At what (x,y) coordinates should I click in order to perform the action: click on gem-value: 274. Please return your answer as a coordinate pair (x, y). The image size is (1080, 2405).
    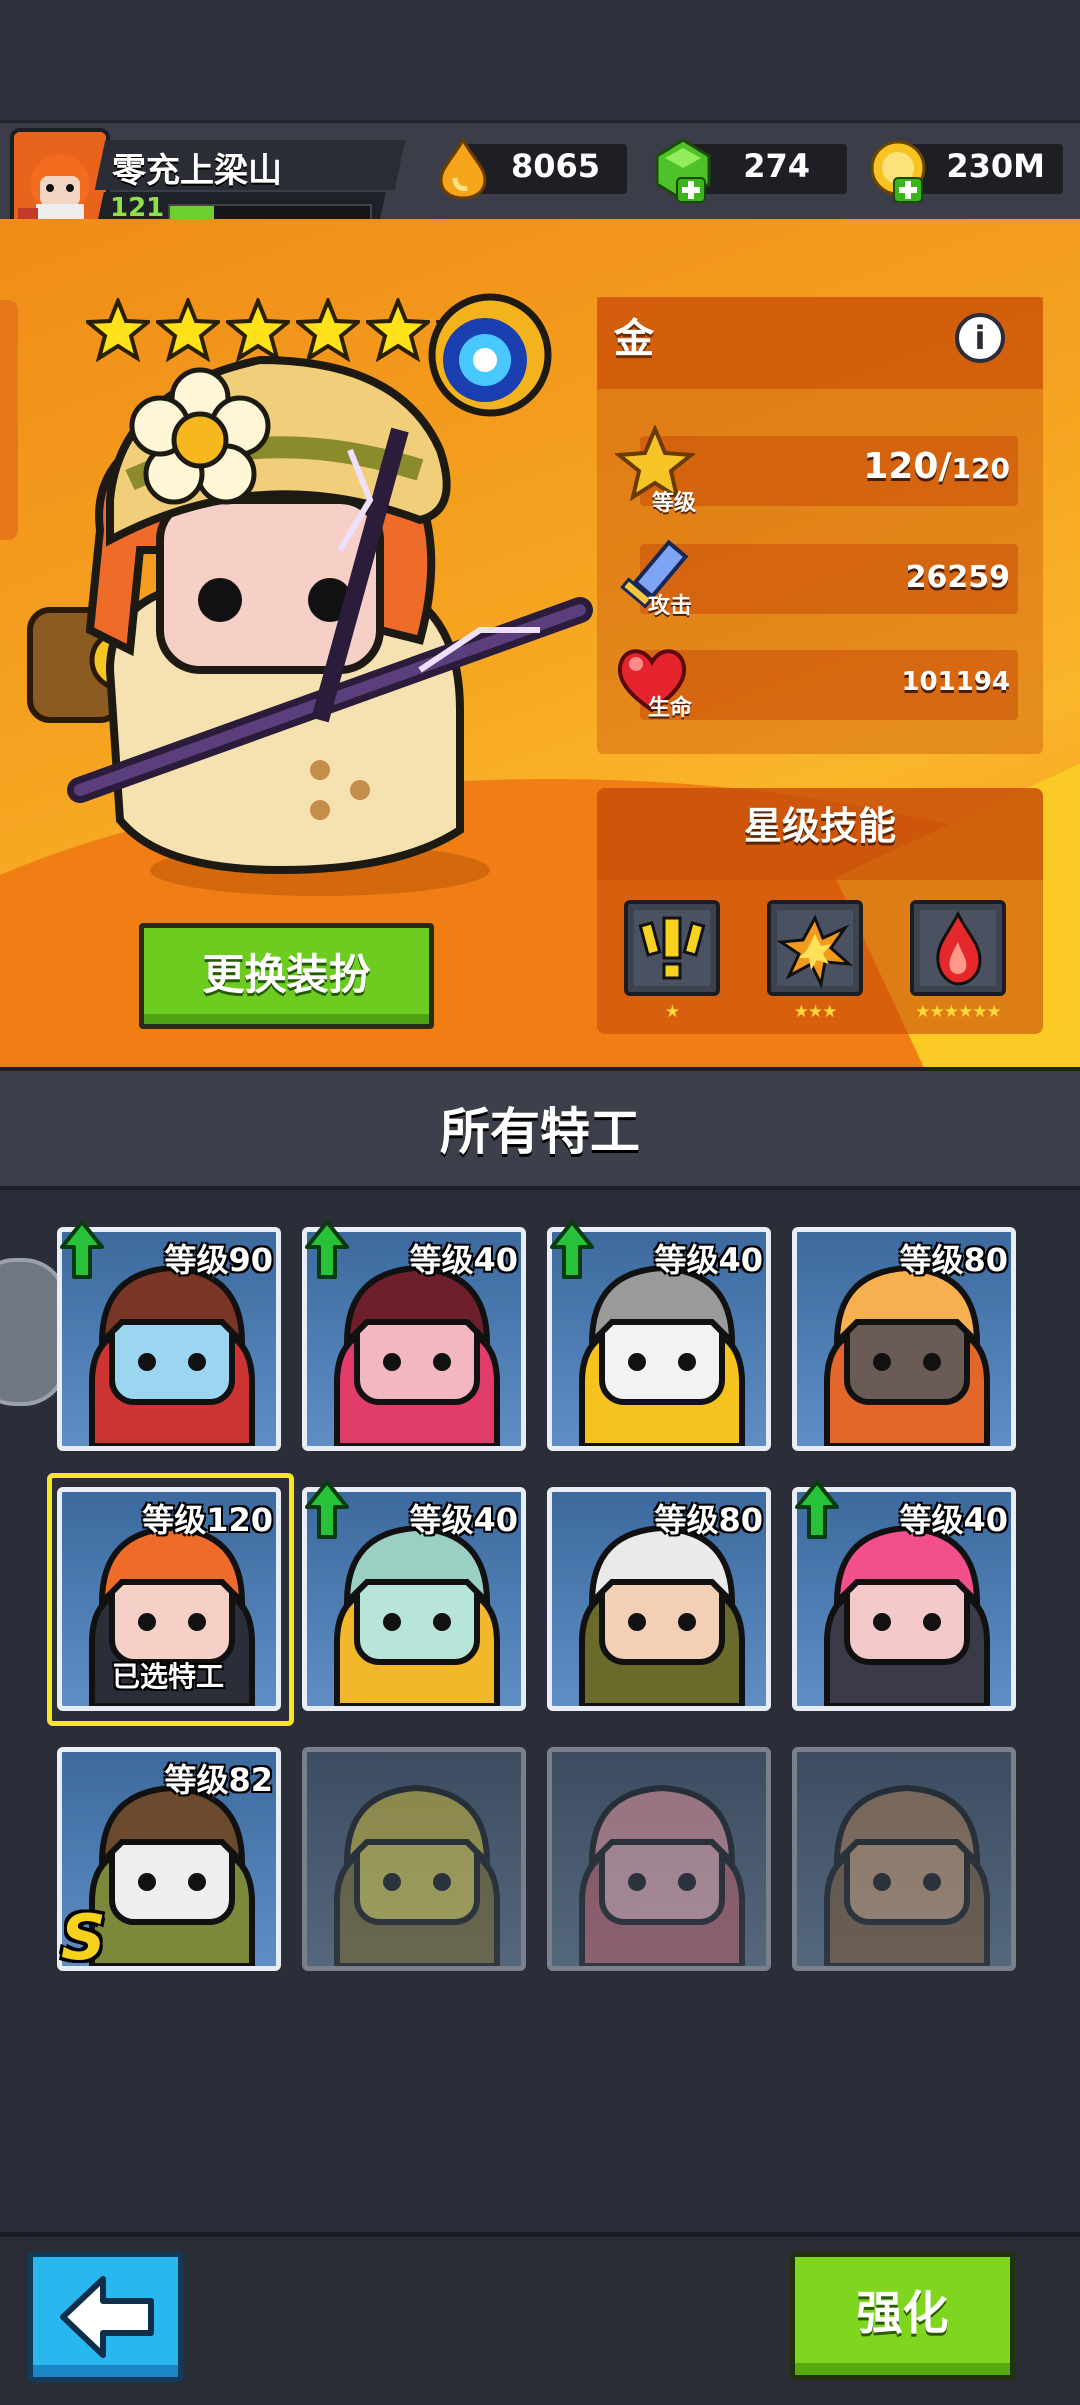
    Looking at the image, I should click on (776, 166).